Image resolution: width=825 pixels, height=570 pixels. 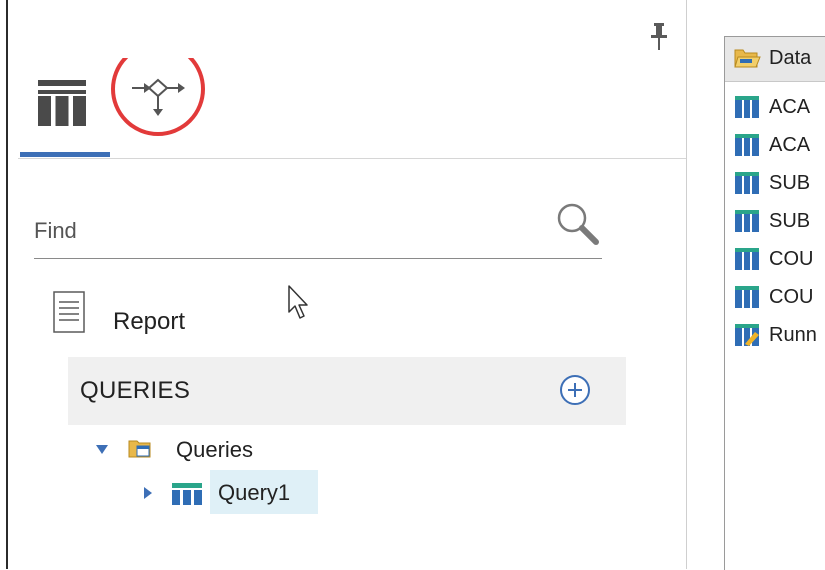 I want to click on list-item: Runn, so click(x=775, y=336).